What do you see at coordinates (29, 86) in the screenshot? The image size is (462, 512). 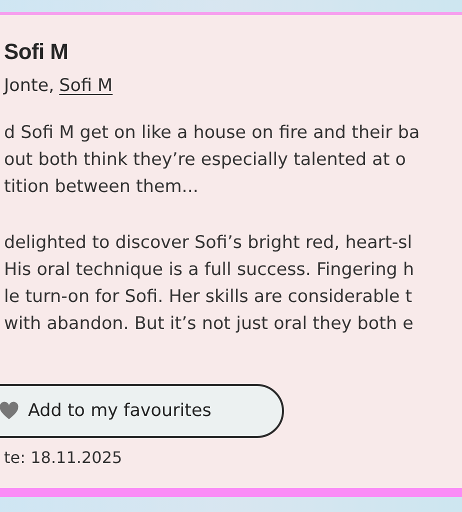 I see `credits-label: Jonte,` at bounding box center [29, 86].